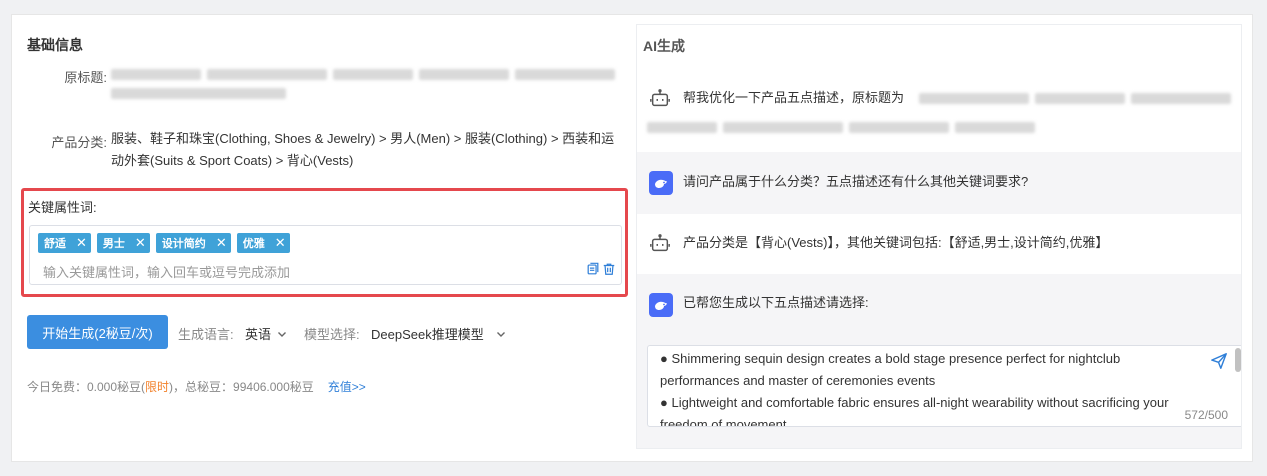 The image size is (1267, 476). Describe the element at coordinates (1206, 415) in the screenshot. I see `char-counter: 572/500` at that location.